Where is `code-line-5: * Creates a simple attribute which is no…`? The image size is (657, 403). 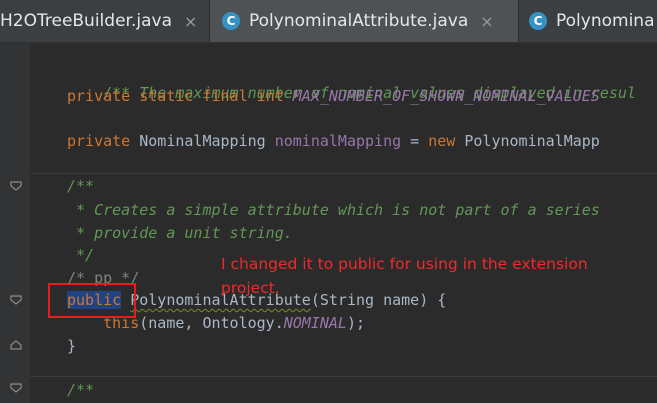
code-line-5: * Creates a simple attribute which is no… is located at coordinates (333, 210).